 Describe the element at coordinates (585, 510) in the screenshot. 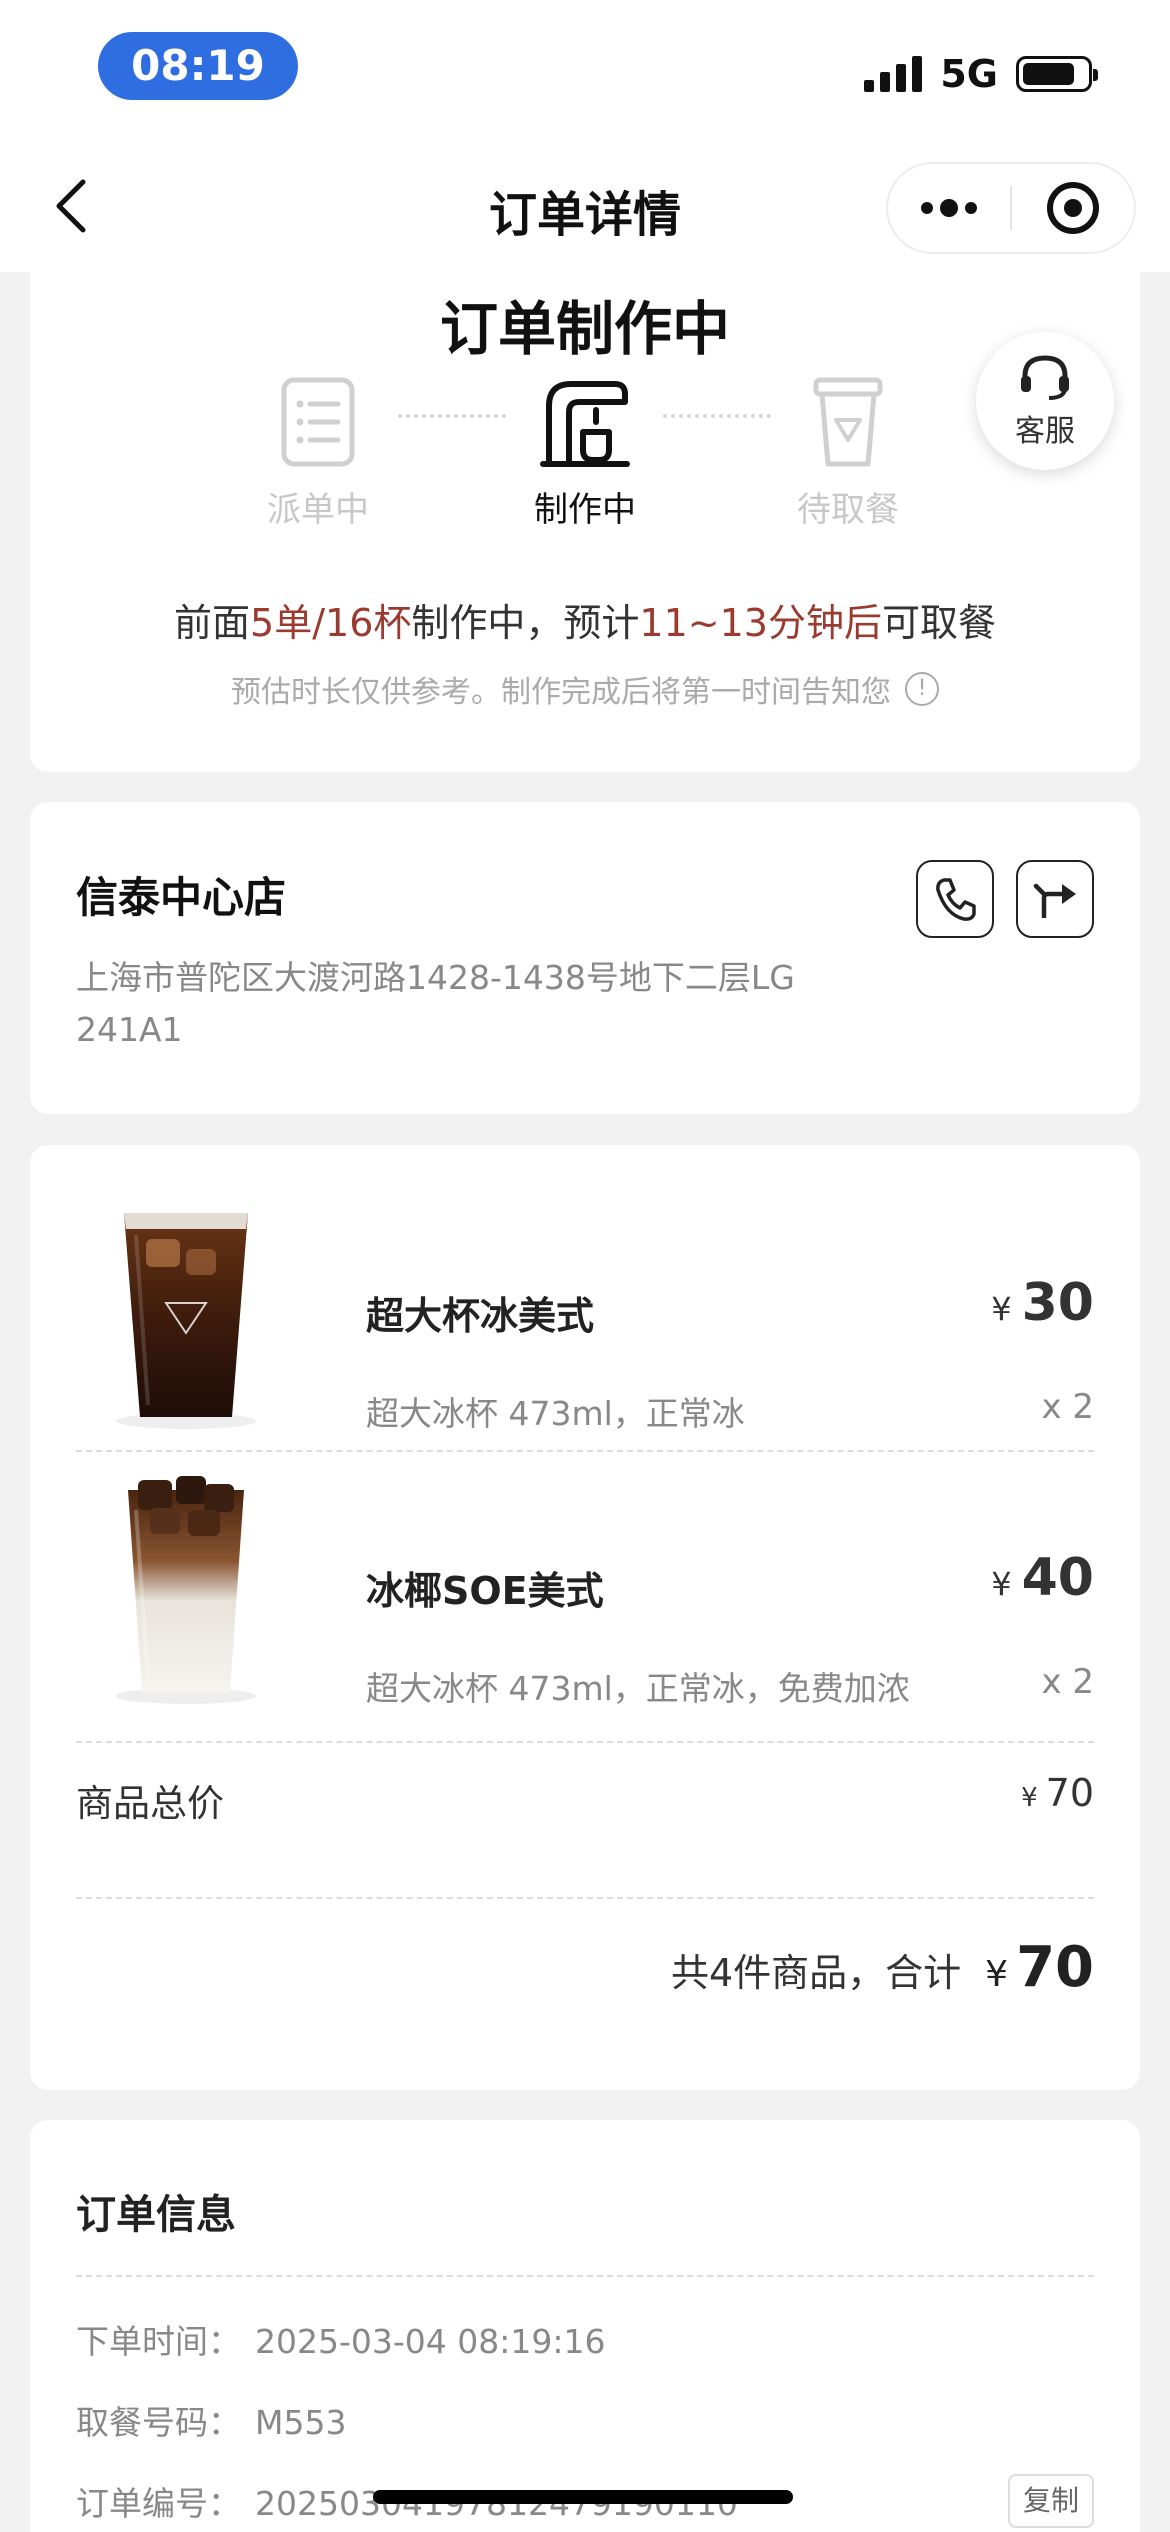

I see `step-label: 制作中` at that location.